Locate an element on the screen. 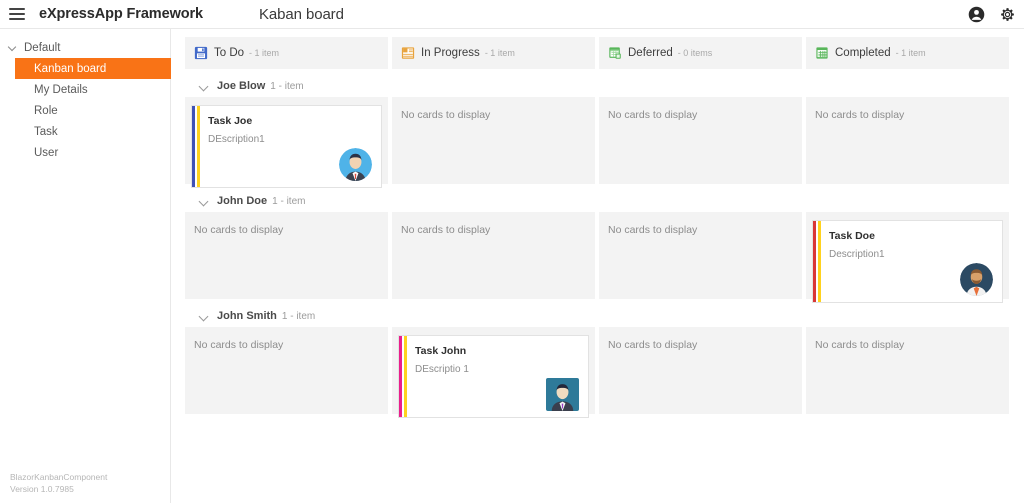  kanban-column-header-in-progress: In Progress - 1 item is located at coordinates (493, 53).